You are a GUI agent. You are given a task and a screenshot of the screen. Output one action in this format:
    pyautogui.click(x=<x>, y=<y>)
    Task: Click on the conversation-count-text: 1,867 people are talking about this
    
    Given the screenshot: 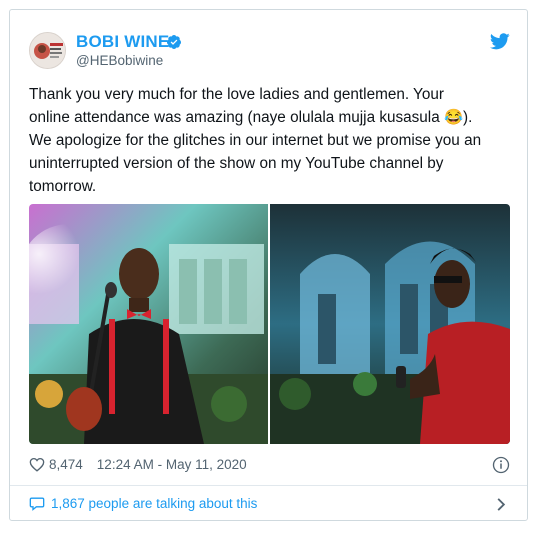 What is the action you would take?
    pyautogui.click(x=154, y=503)
    